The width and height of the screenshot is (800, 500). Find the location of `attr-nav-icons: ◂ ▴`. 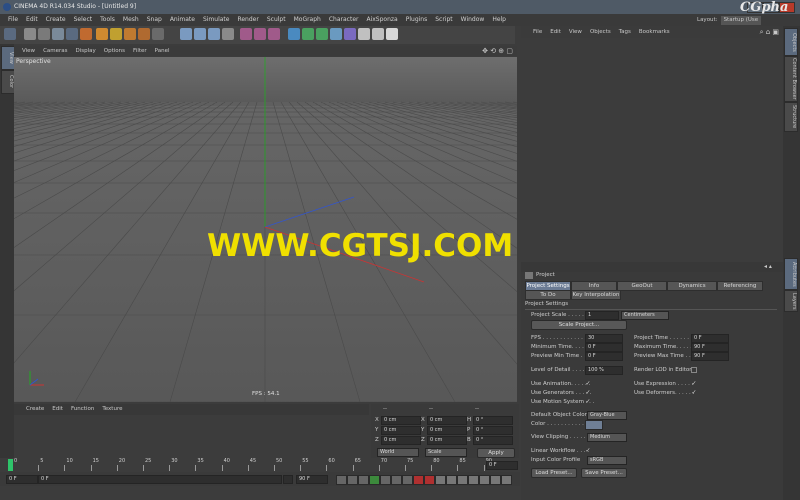

attr-nav-icons: ◂ ▴ is located at coordinates (768, 266).